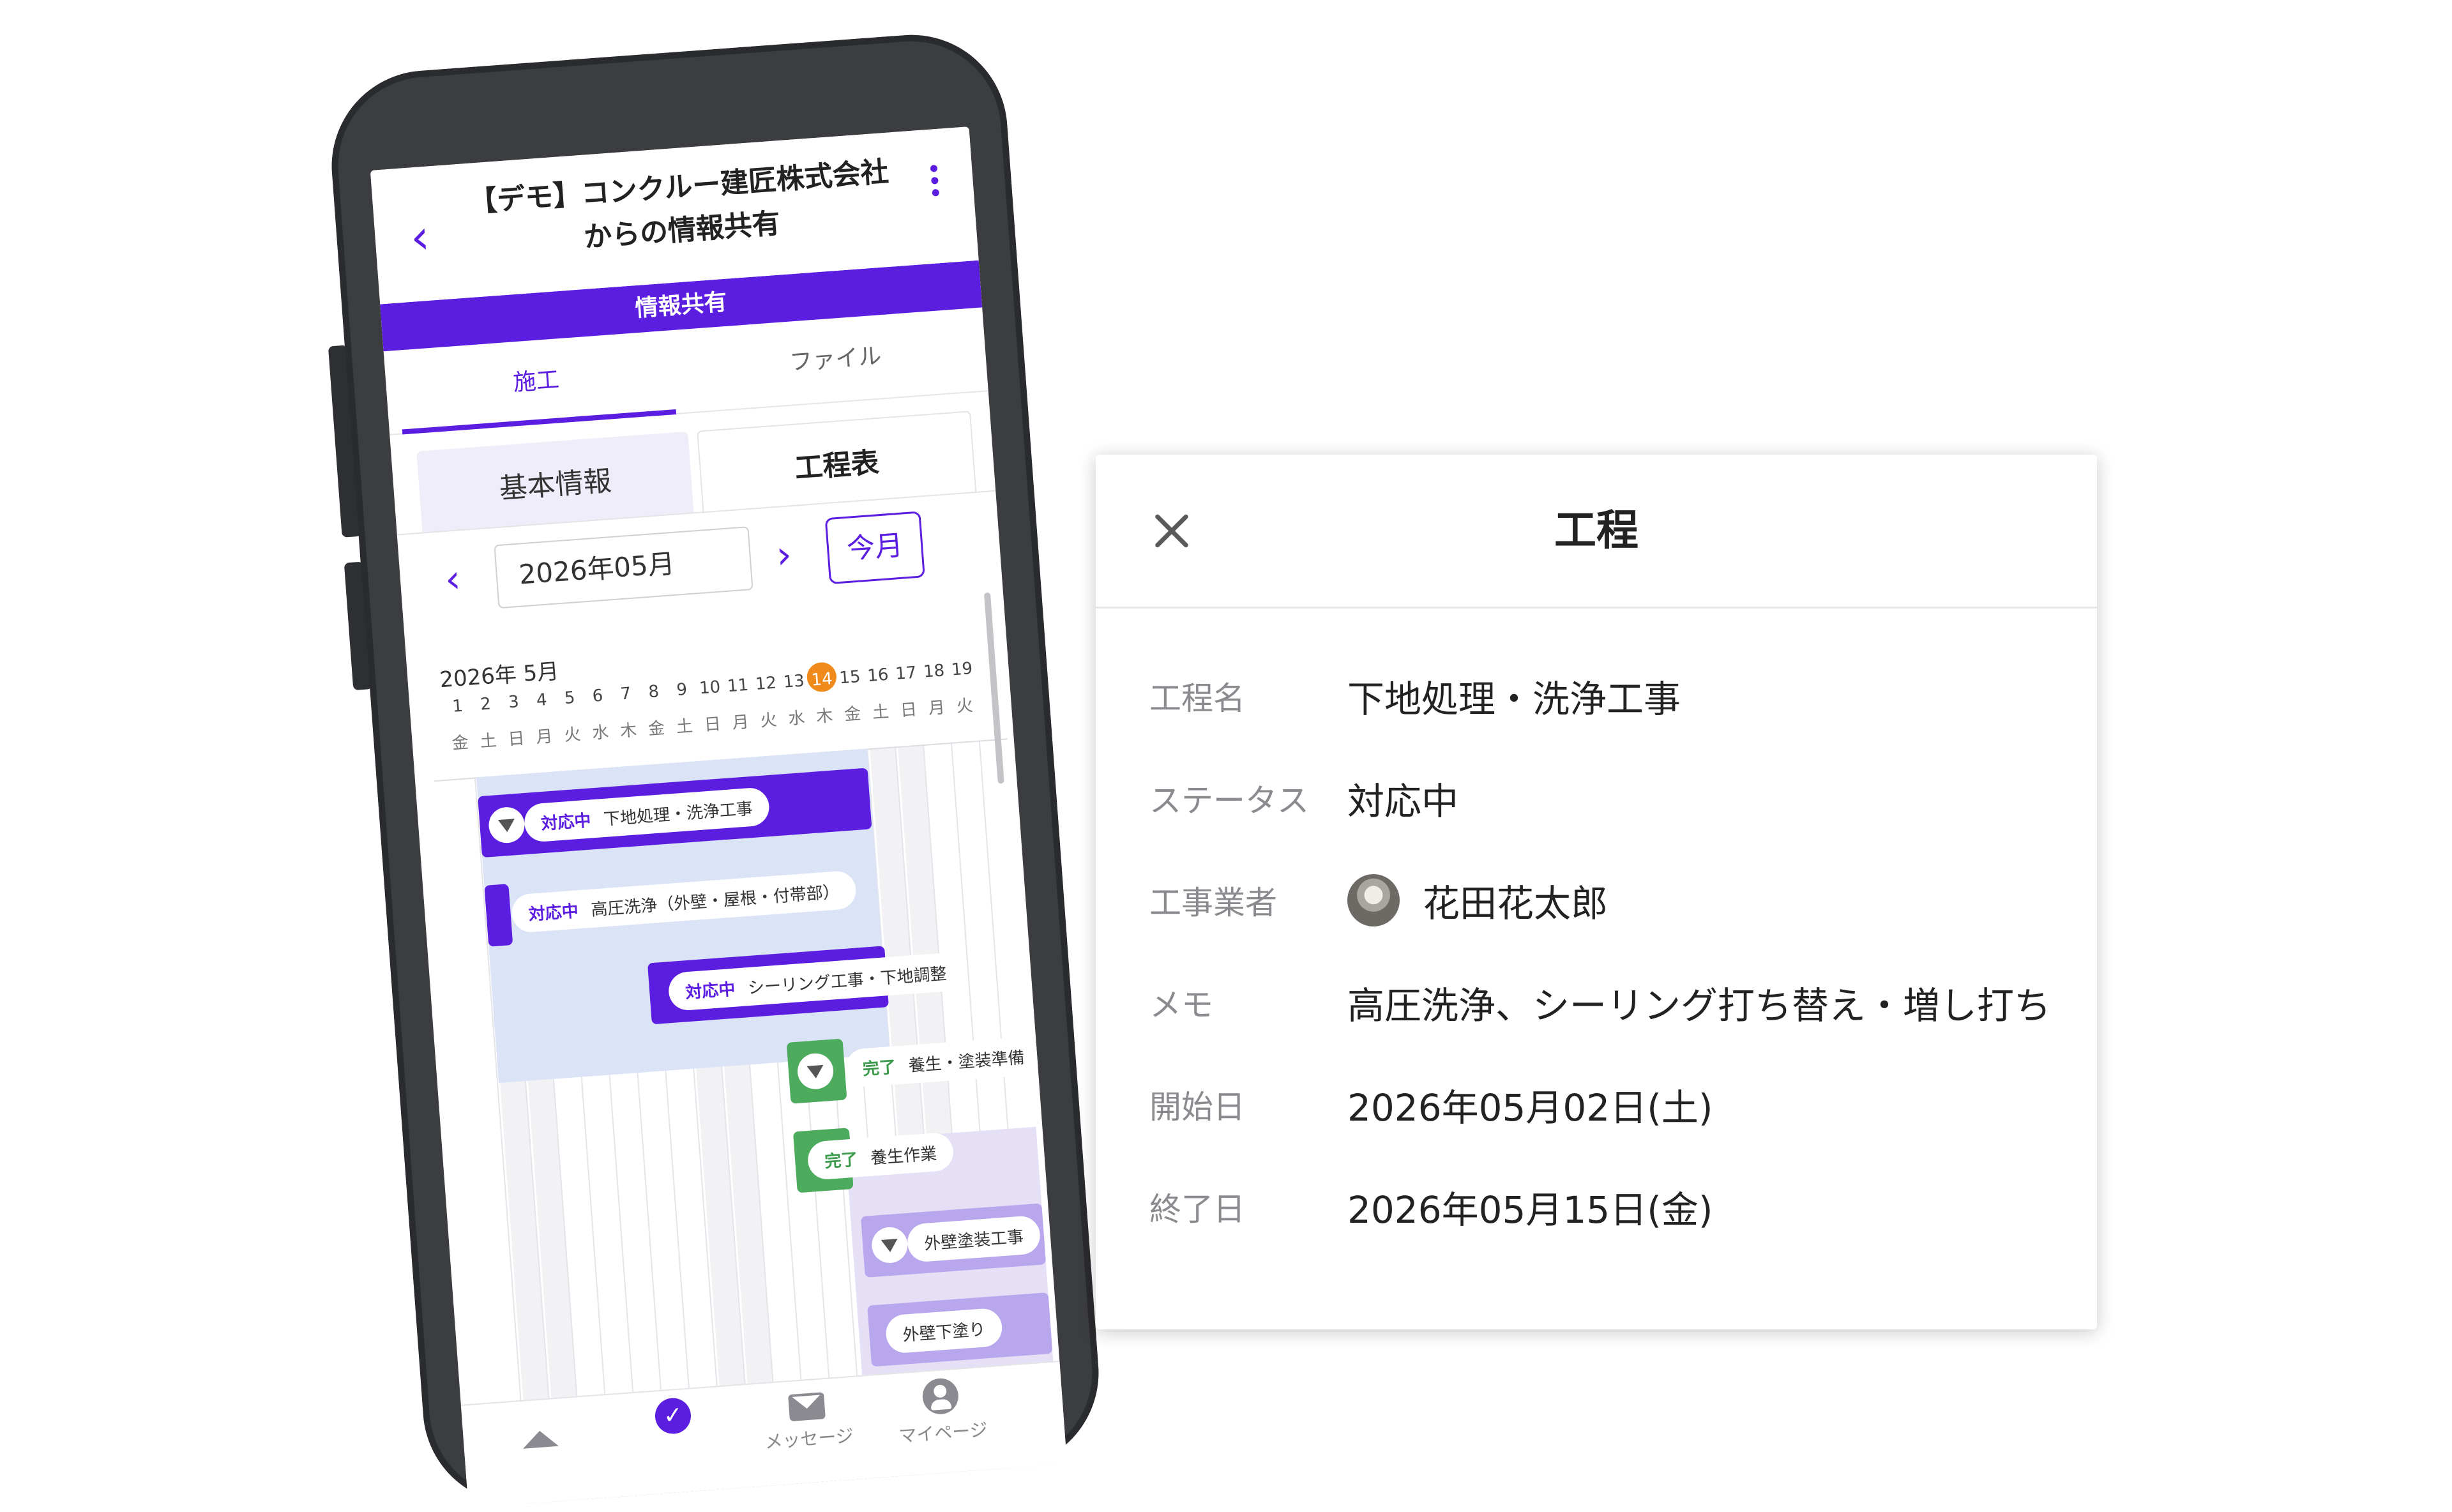 The height and width of the screenshot is (1512, 2452). Describe the element at coordinates (486, 704) in the screenshot. I see `gantt-day-number: 2` at that location.